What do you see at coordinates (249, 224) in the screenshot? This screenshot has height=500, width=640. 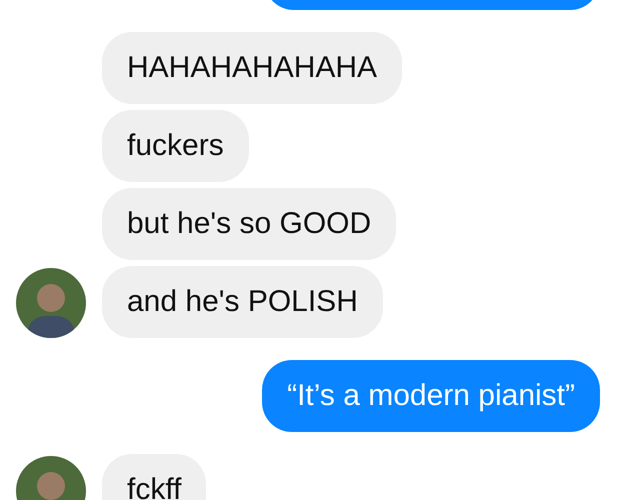 I see `message-bubble: but he's so GOOD` at bounding box center [249, 224].